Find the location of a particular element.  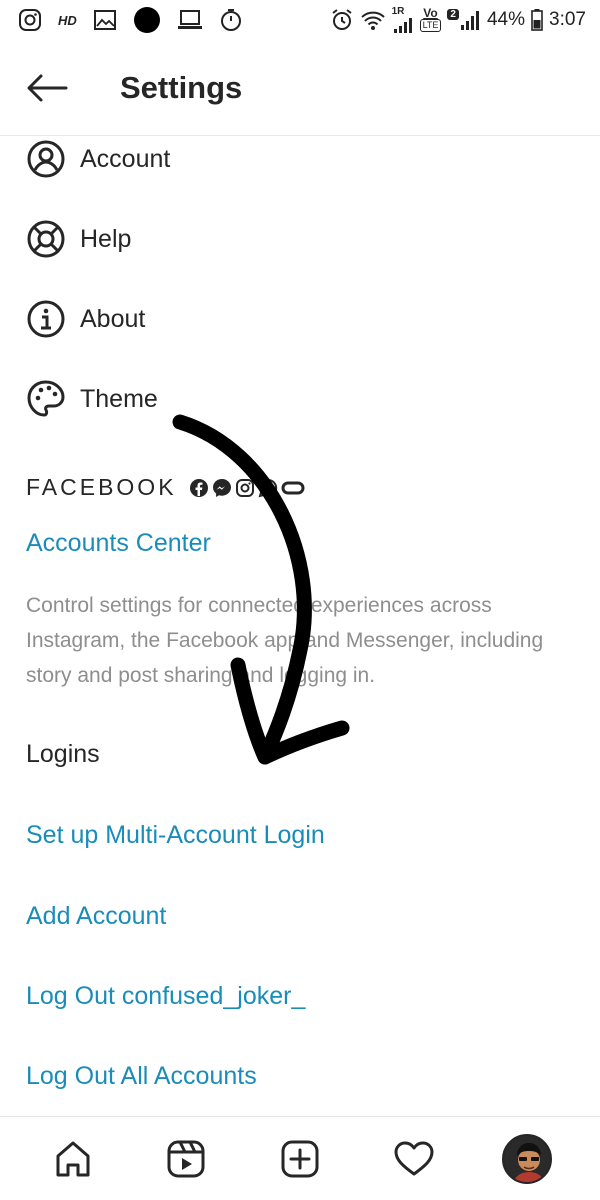

bottom-navigation is located at coordinates (300, 1158).